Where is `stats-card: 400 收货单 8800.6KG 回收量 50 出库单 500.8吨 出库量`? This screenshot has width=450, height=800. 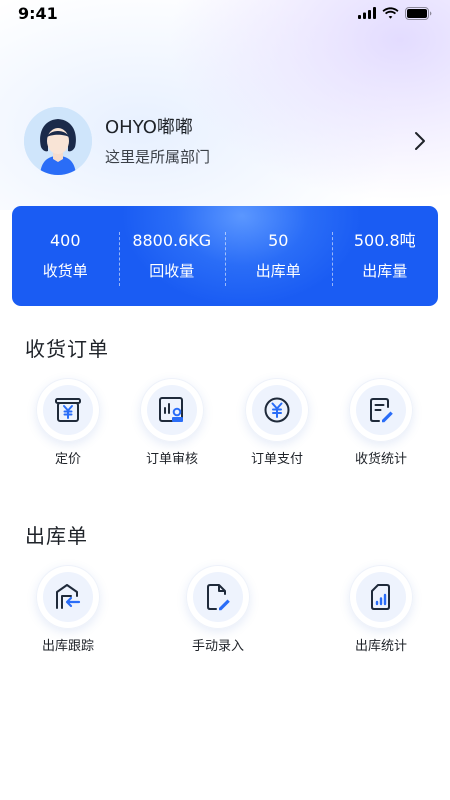
stats-card: 400 收货单 8800.6KG 回收量 50 出库单 500.8吨 出库量 is located at coordinates (225, 256).